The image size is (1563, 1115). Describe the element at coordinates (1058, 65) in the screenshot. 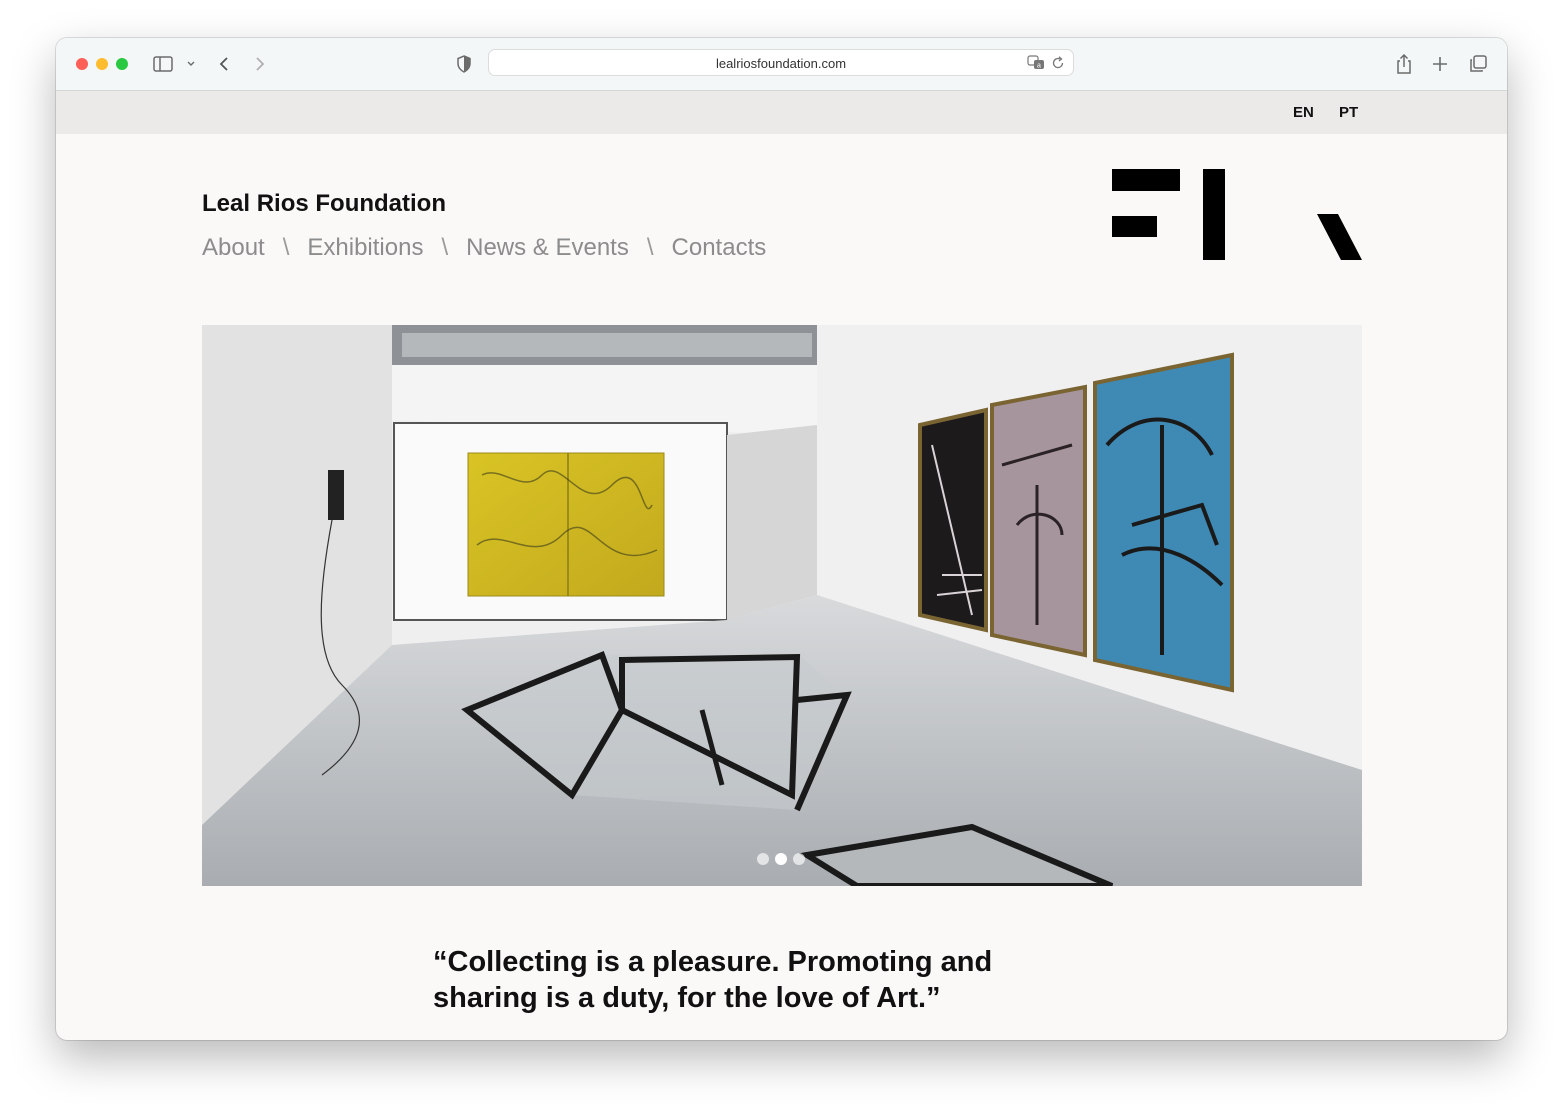

I see `reload-icon` at that location.